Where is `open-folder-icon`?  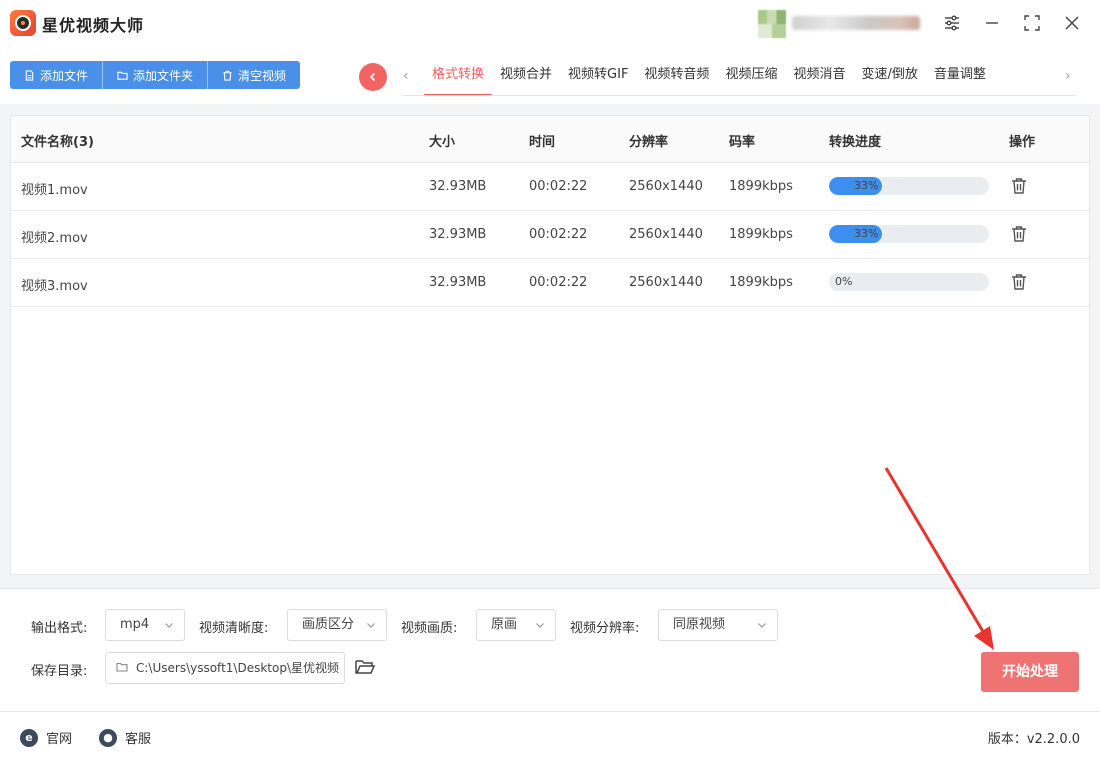 open-folder-icon is located at coordinates (365, 667).